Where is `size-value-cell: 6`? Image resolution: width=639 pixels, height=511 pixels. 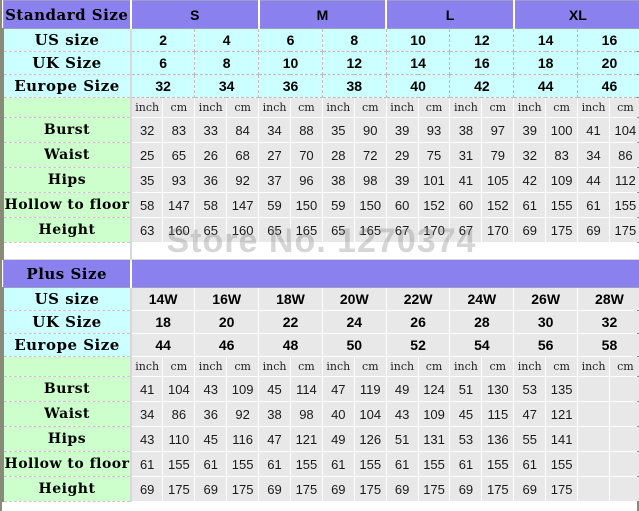
size-value-cell: 6 is located at coordinates (290, 40).